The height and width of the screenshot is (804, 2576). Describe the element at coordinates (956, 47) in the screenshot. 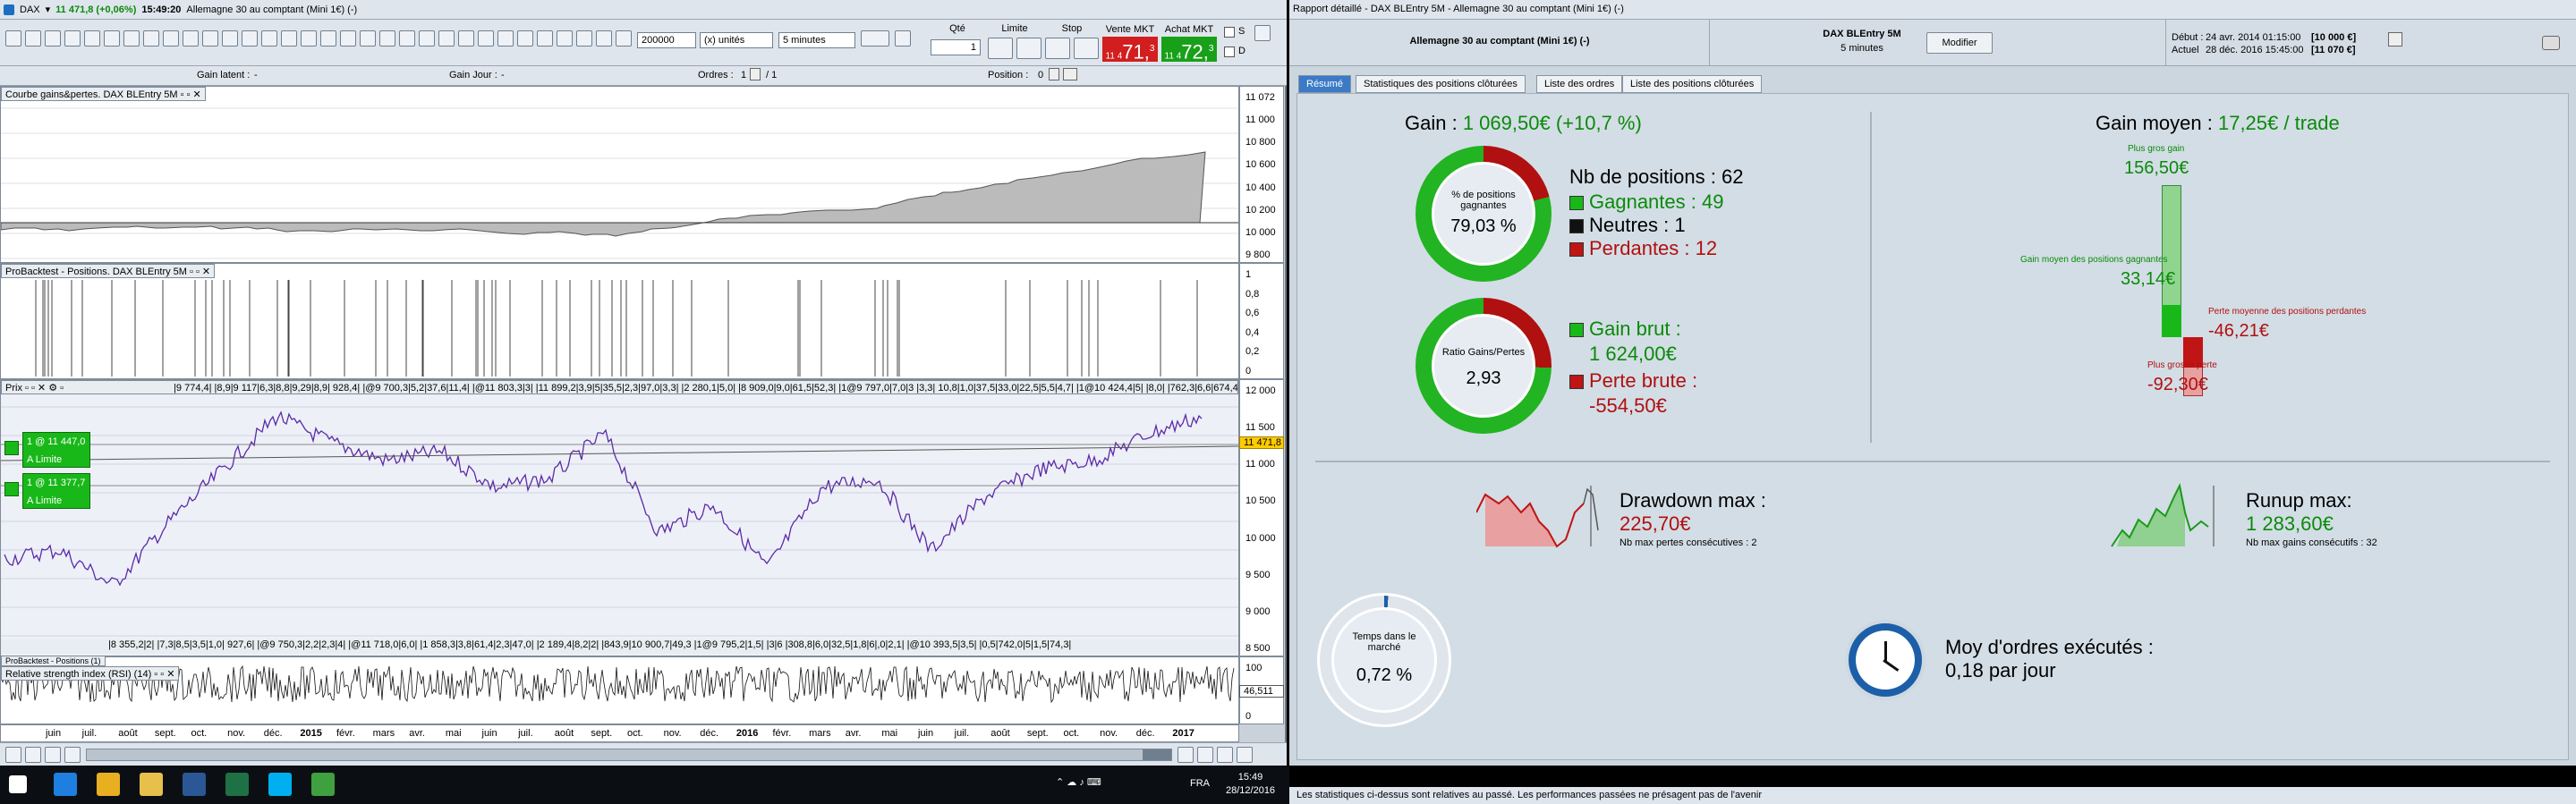

I see `qty-input: 1` at that location.